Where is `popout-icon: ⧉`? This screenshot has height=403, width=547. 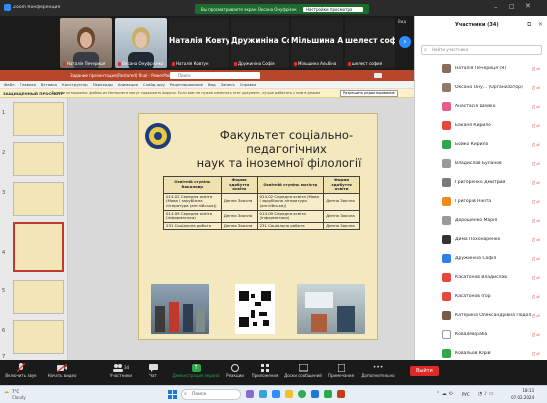 popout-icon: ⧉ is located at coordinates (529, 25).